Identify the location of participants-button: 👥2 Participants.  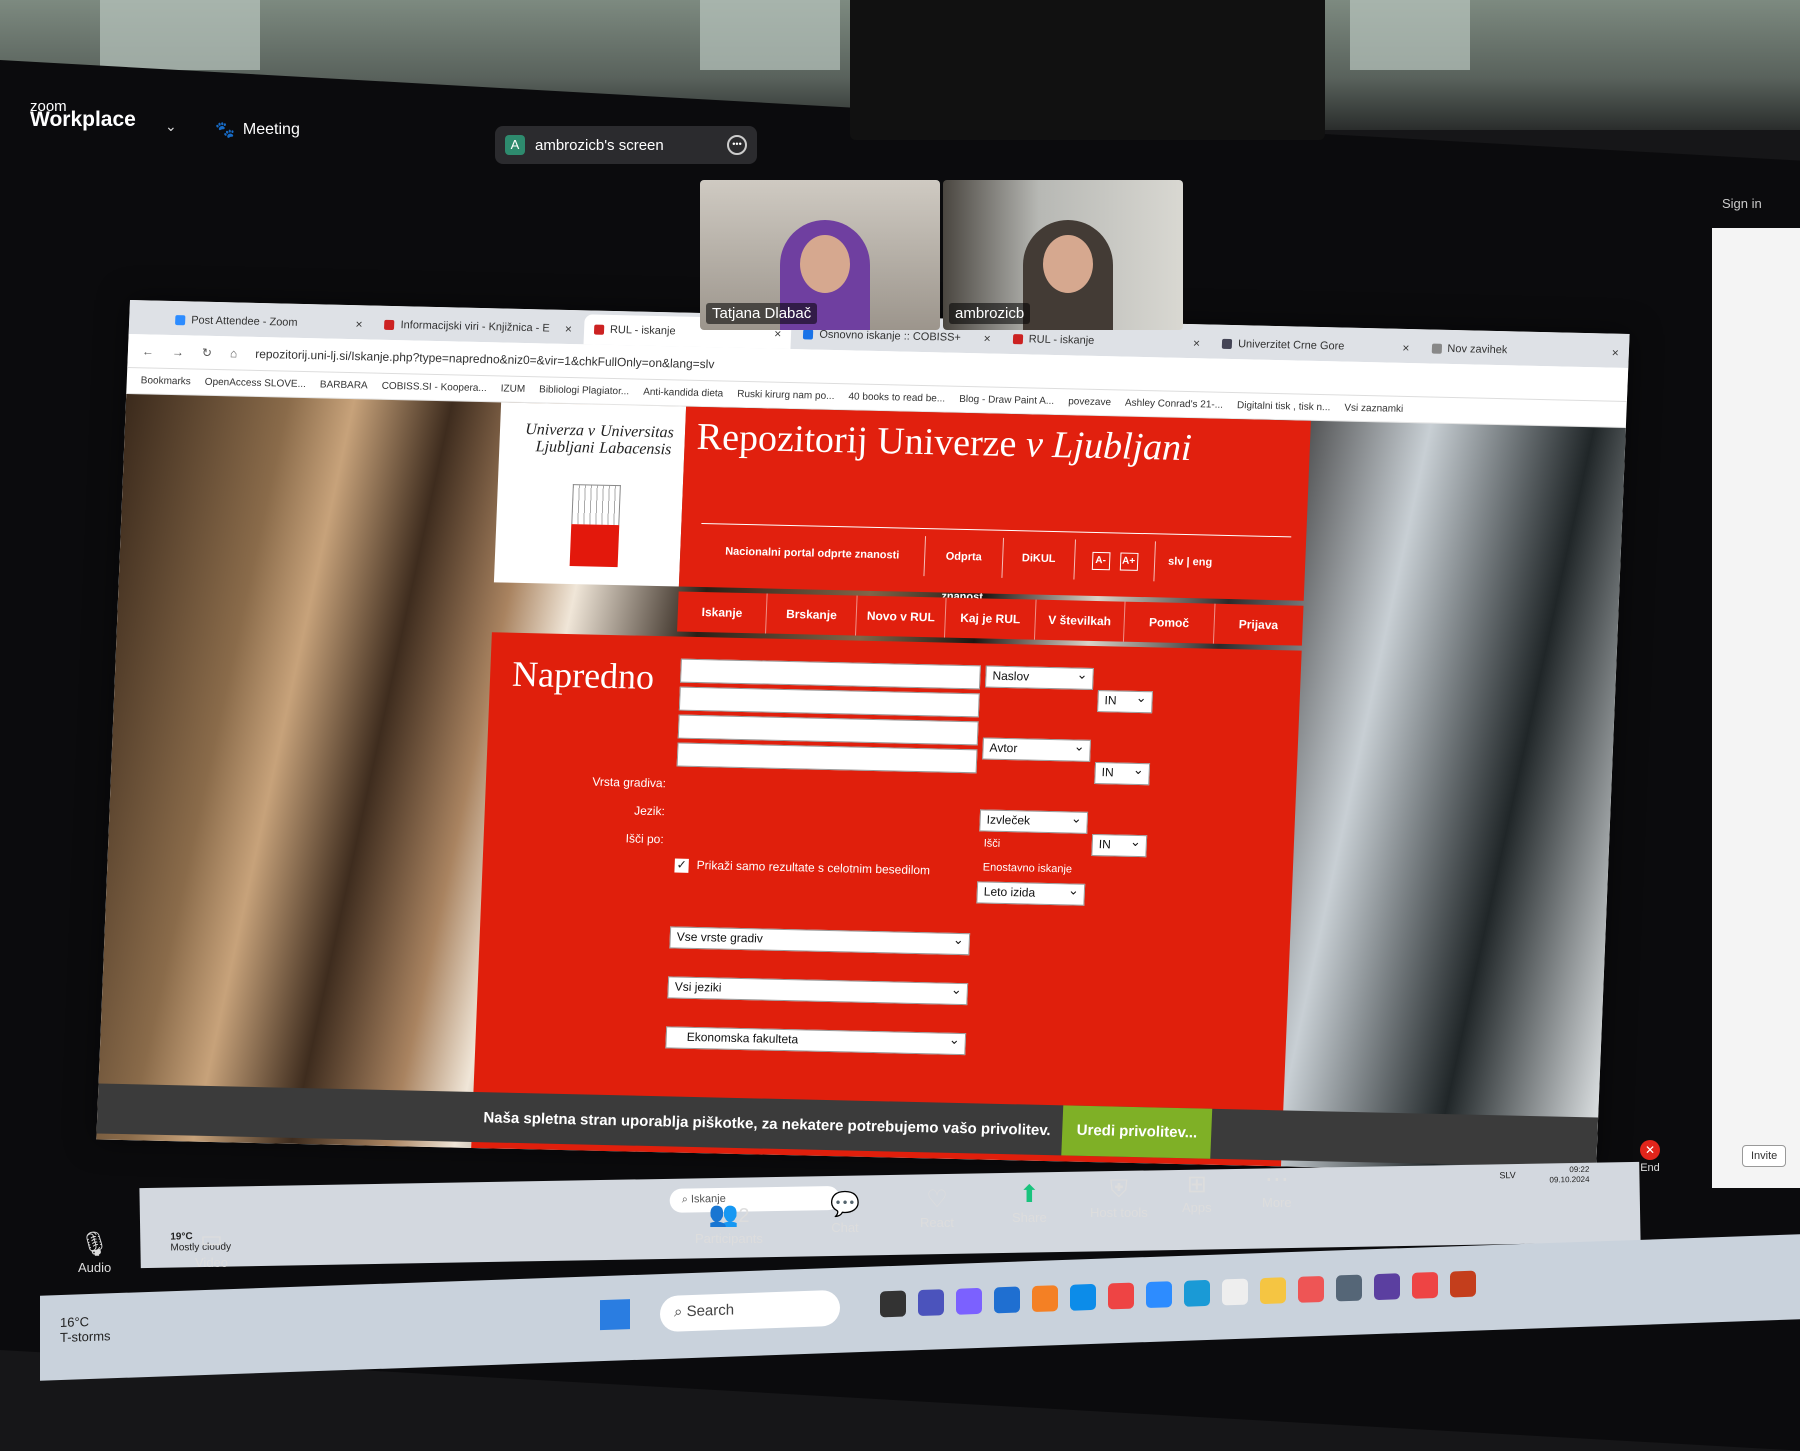
(729, 1223).